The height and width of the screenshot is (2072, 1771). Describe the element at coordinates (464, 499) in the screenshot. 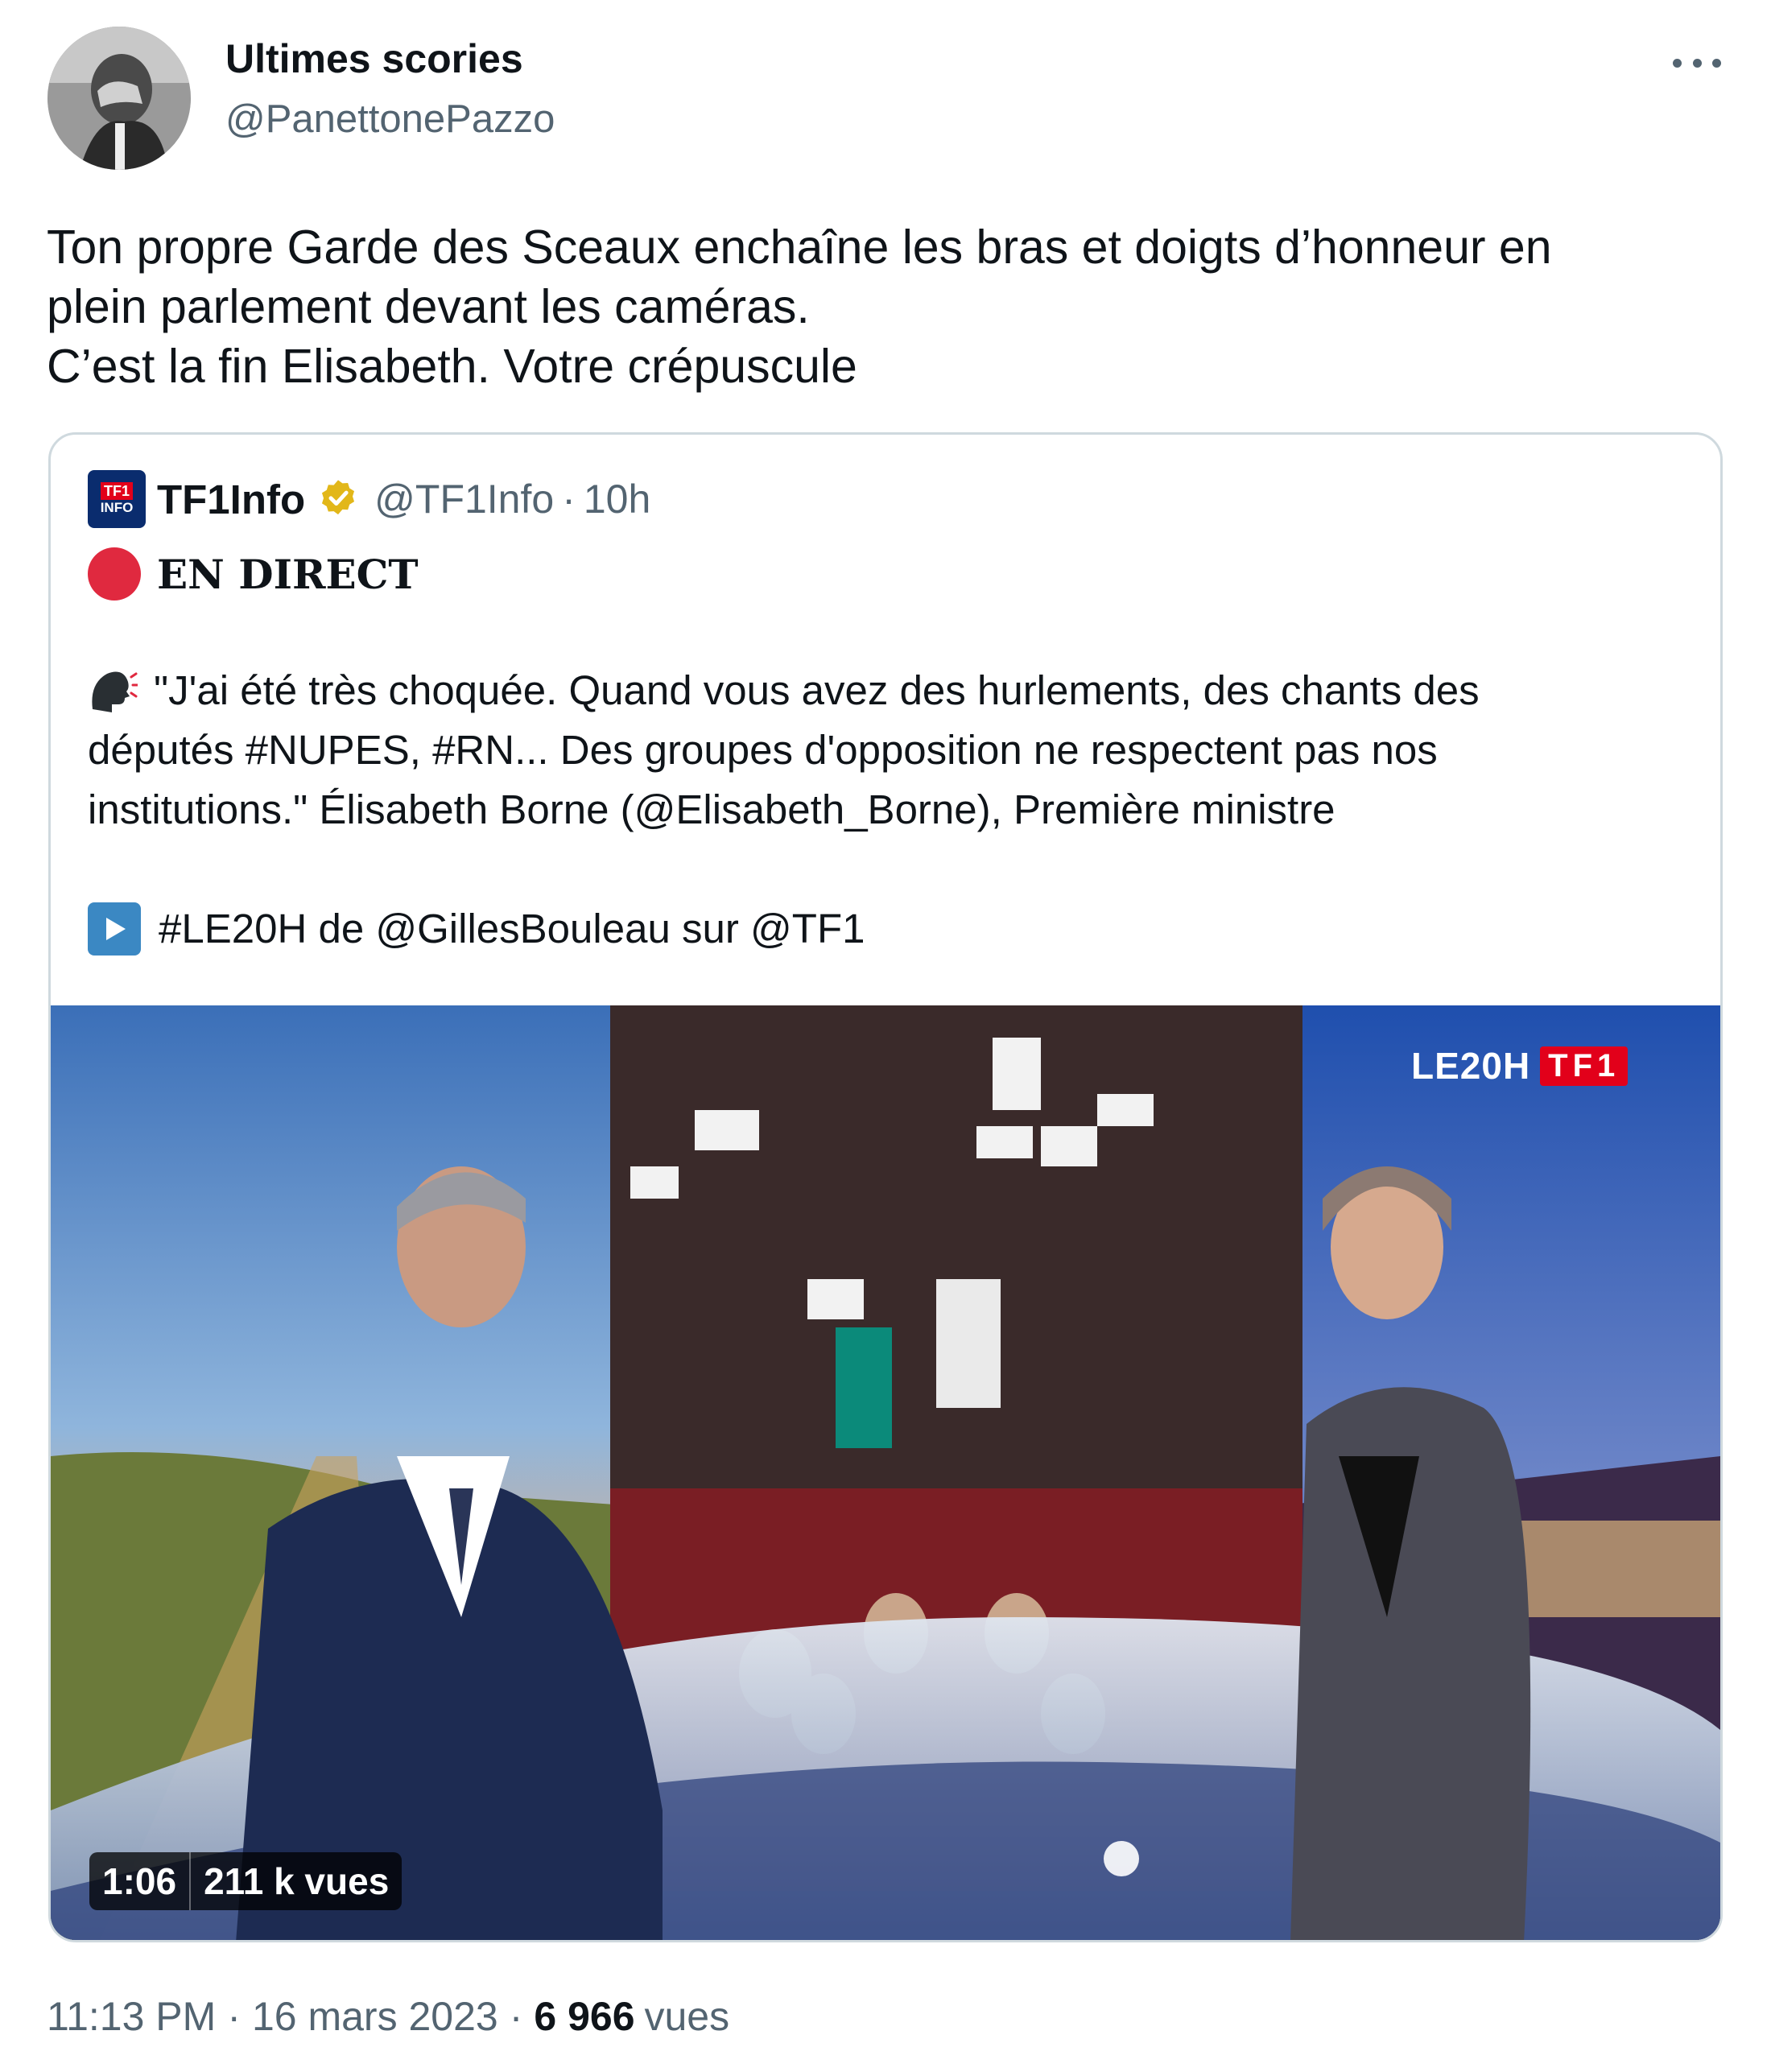

I see `quoted-author-handle: @TF1Info` at that location.